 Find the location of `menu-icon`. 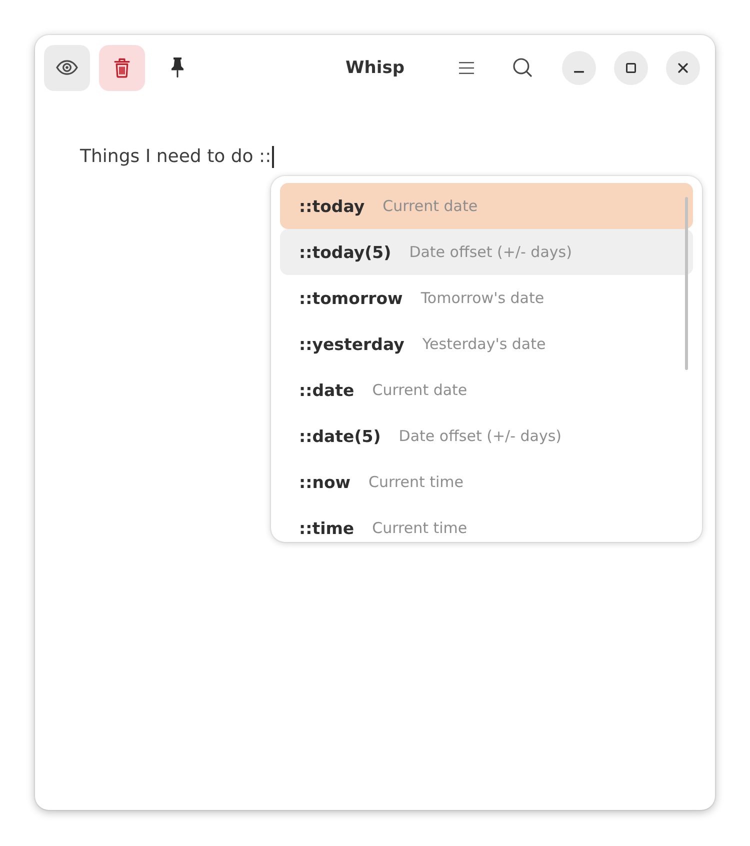

menu-icon is located at coordinates (466, 68).